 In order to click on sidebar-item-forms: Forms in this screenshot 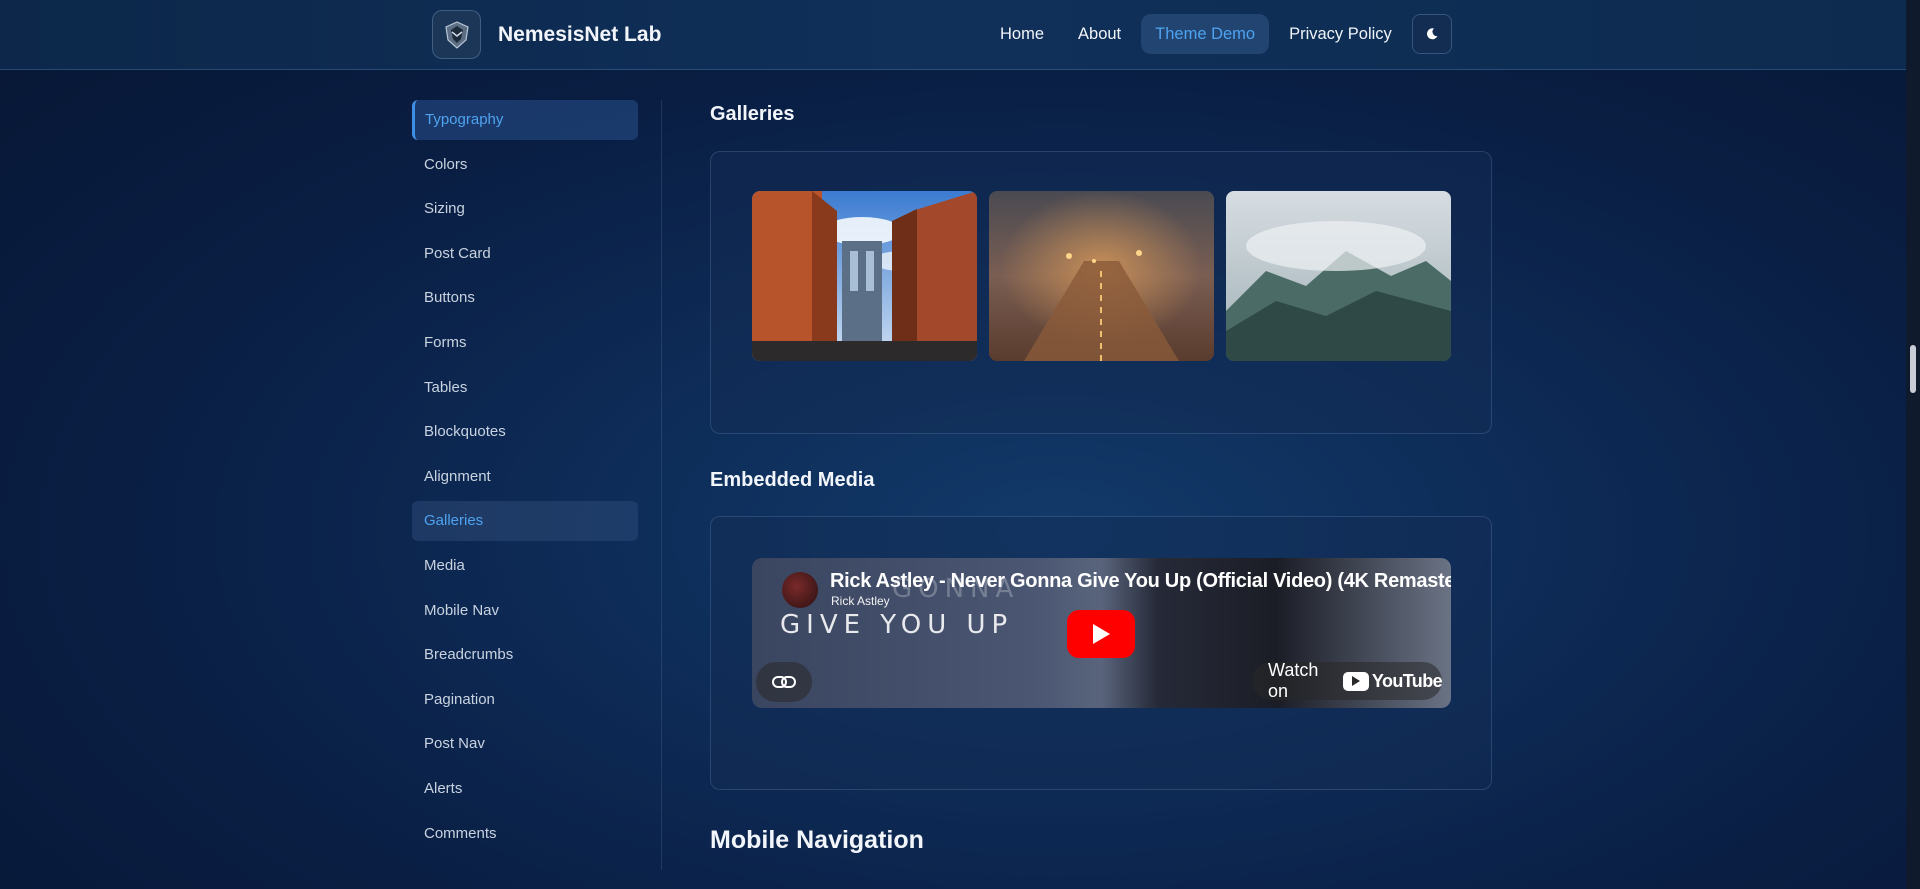, I will do `click(525, 343)`.